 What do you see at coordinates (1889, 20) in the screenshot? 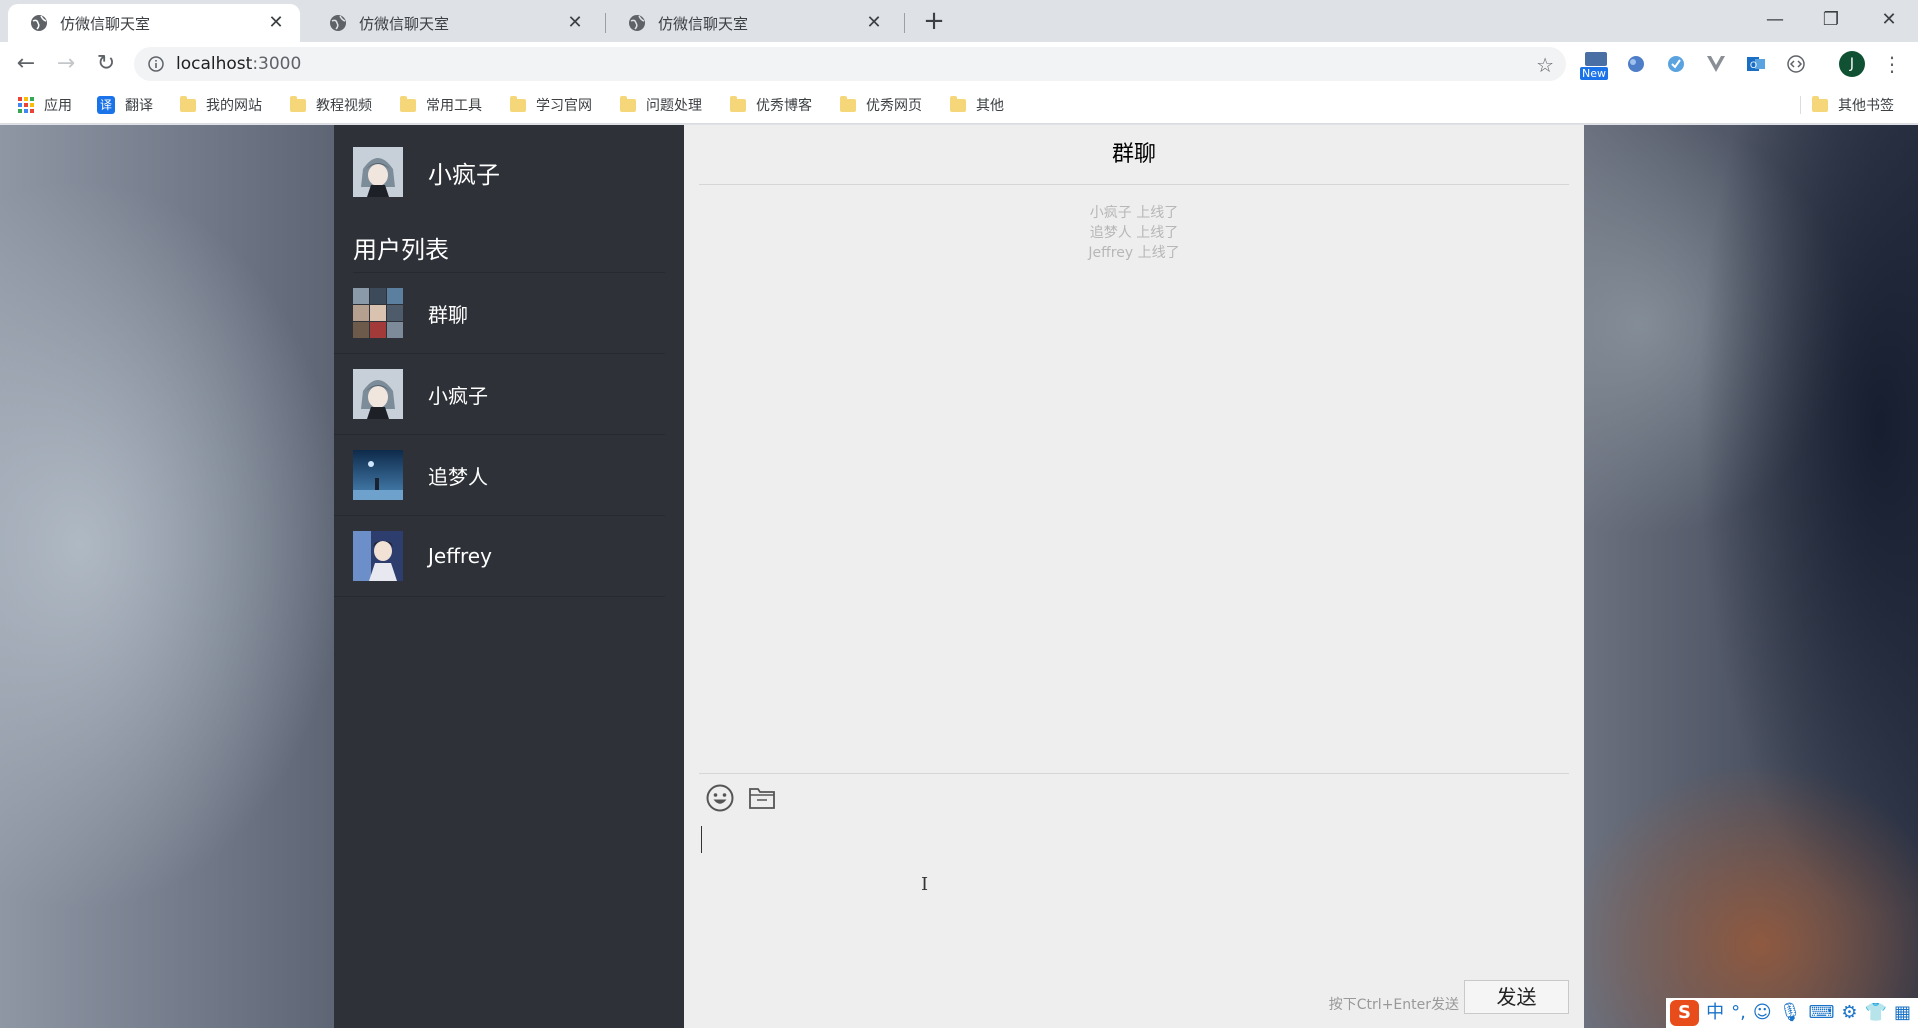
I see `window-close-button: ✕` at bounding box center [1889, 20].